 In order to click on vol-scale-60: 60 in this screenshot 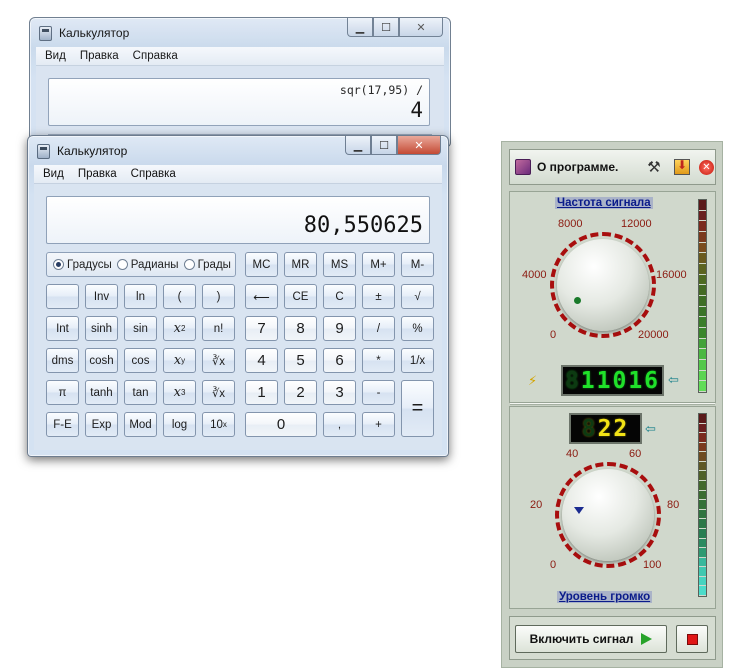, I will do `click(635, 454)`.